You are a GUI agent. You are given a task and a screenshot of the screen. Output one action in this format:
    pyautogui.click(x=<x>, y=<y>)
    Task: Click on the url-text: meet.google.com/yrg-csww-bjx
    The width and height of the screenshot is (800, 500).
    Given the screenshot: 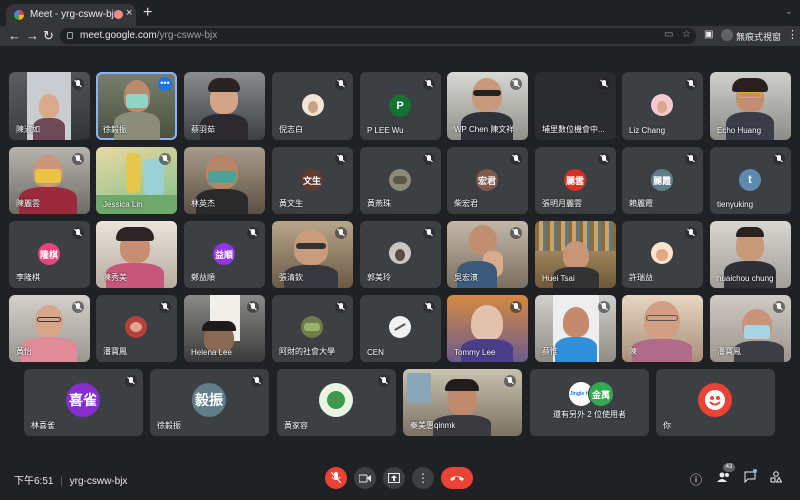 What is the action you would take?
    pyautogui.click(x=149, y=35)
    